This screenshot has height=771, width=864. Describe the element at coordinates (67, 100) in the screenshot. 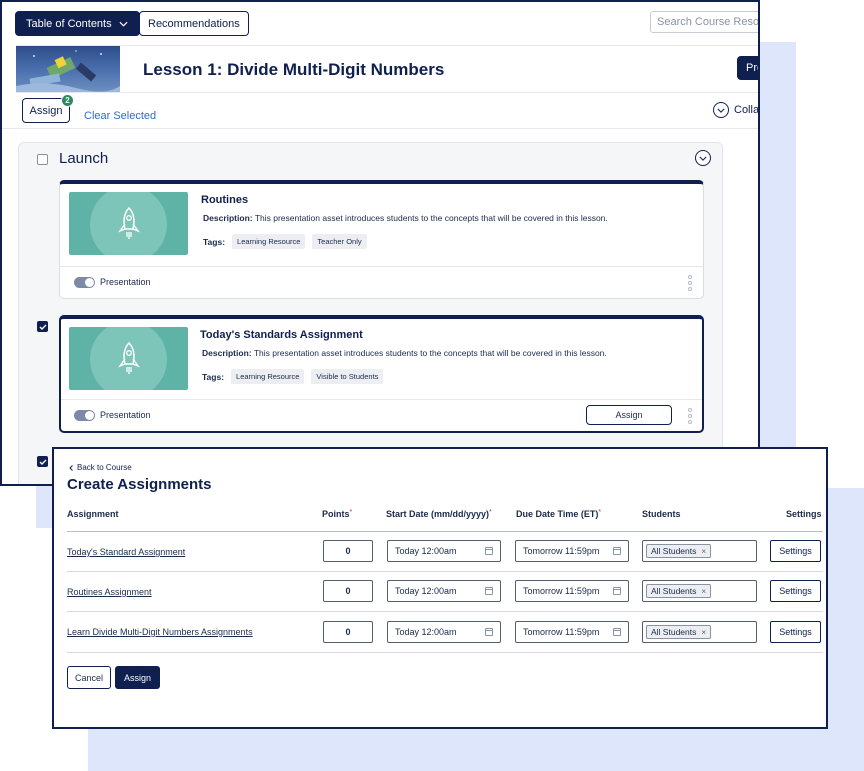

I see `selected-count-badge: 2` at that location.